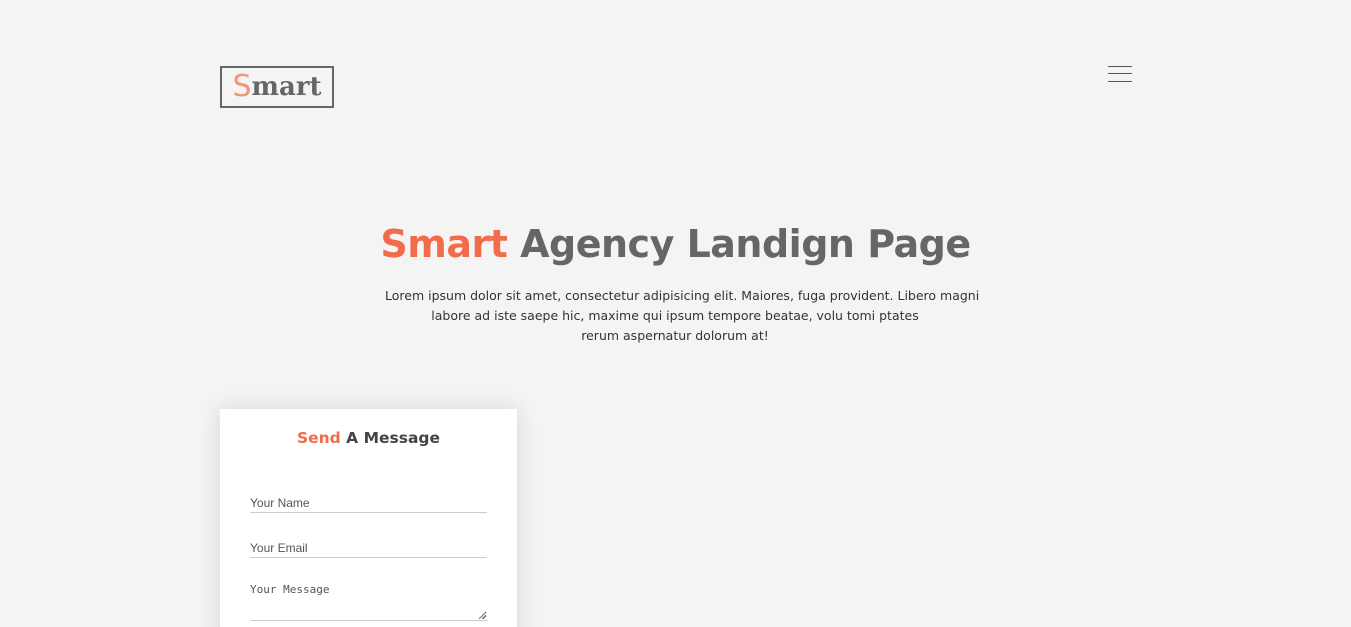  I want to click on logo-text: mart, so click(286, 87).